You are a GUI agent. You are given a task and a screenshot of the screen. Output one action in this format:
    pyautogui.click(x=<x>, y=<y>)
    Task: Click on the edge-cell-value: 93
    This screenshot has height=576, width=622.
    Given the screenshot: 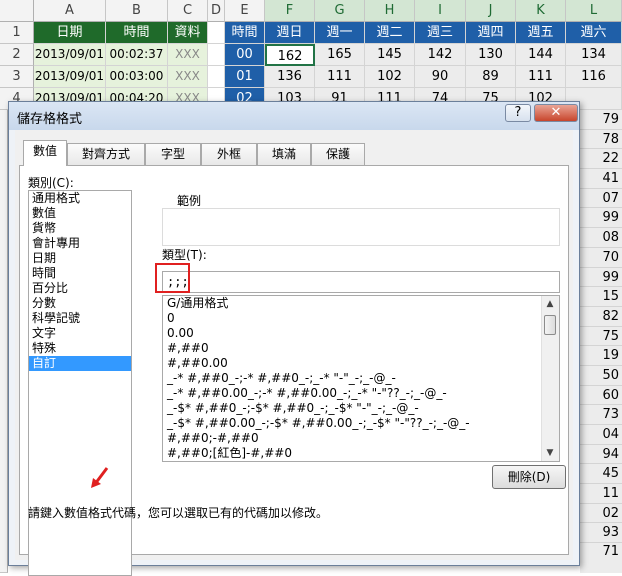 What is the action you would take?
    pyautogui.click(x=601, y=533)
    